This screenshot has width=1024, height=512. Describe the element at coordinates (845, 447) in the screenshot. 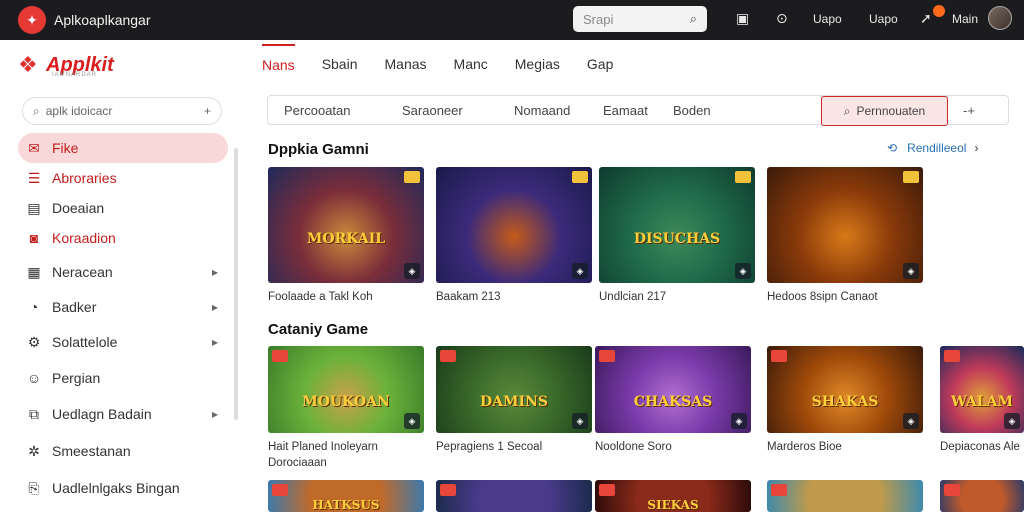

I see `game-caption: Marderos Bioe` at that location.